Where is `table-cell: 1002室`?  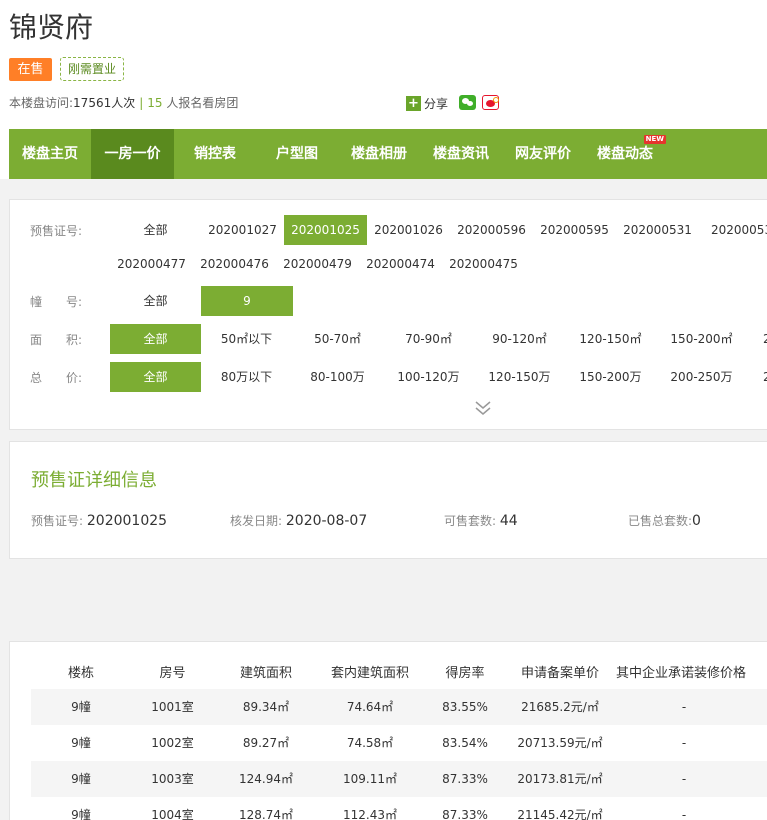 table-cell: 1002室 is located at coordinates (172, 743).